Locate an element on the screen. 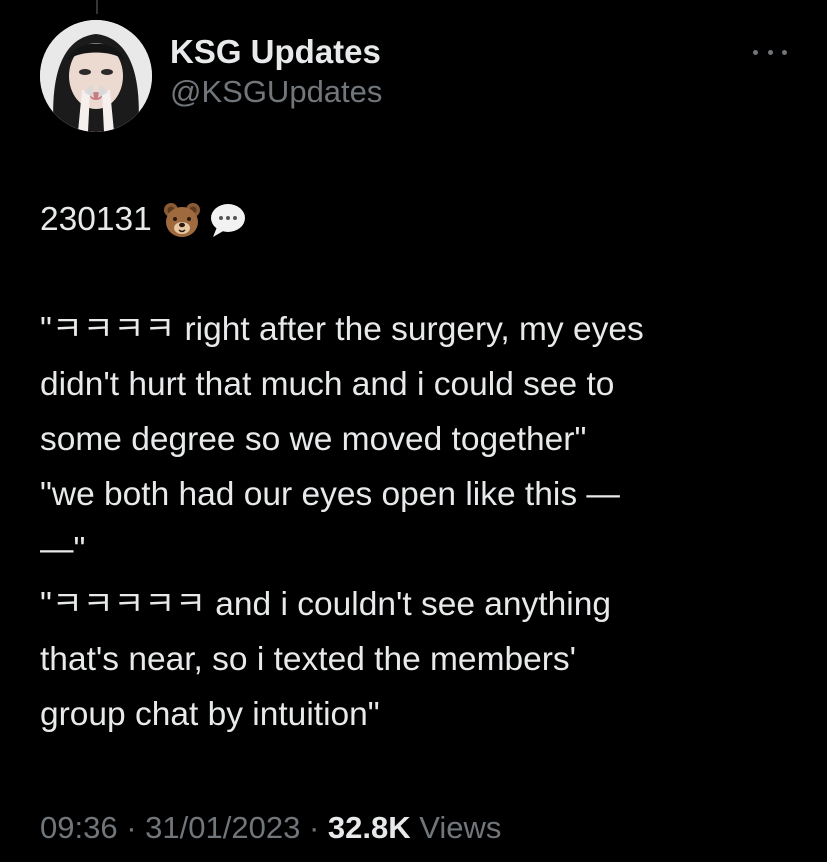 The height and width of the screenshot is (862, 827). tweet-text-line: didn't hurt that much and i could see to is located at coordinates (327, 384).